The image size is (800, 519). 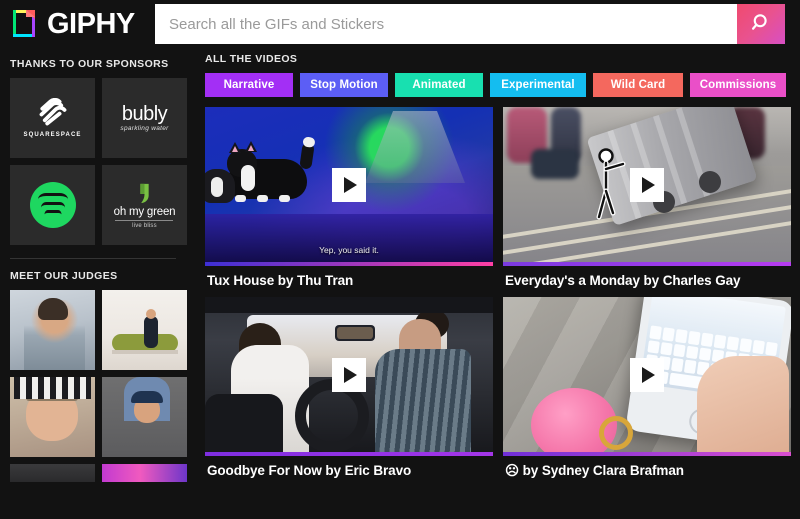 What do you see at coordinates (251, 59) in the screenshot?
I see `all-the-videos-heading: ALL THE VIDEOS` at bounding box center [251, 59].